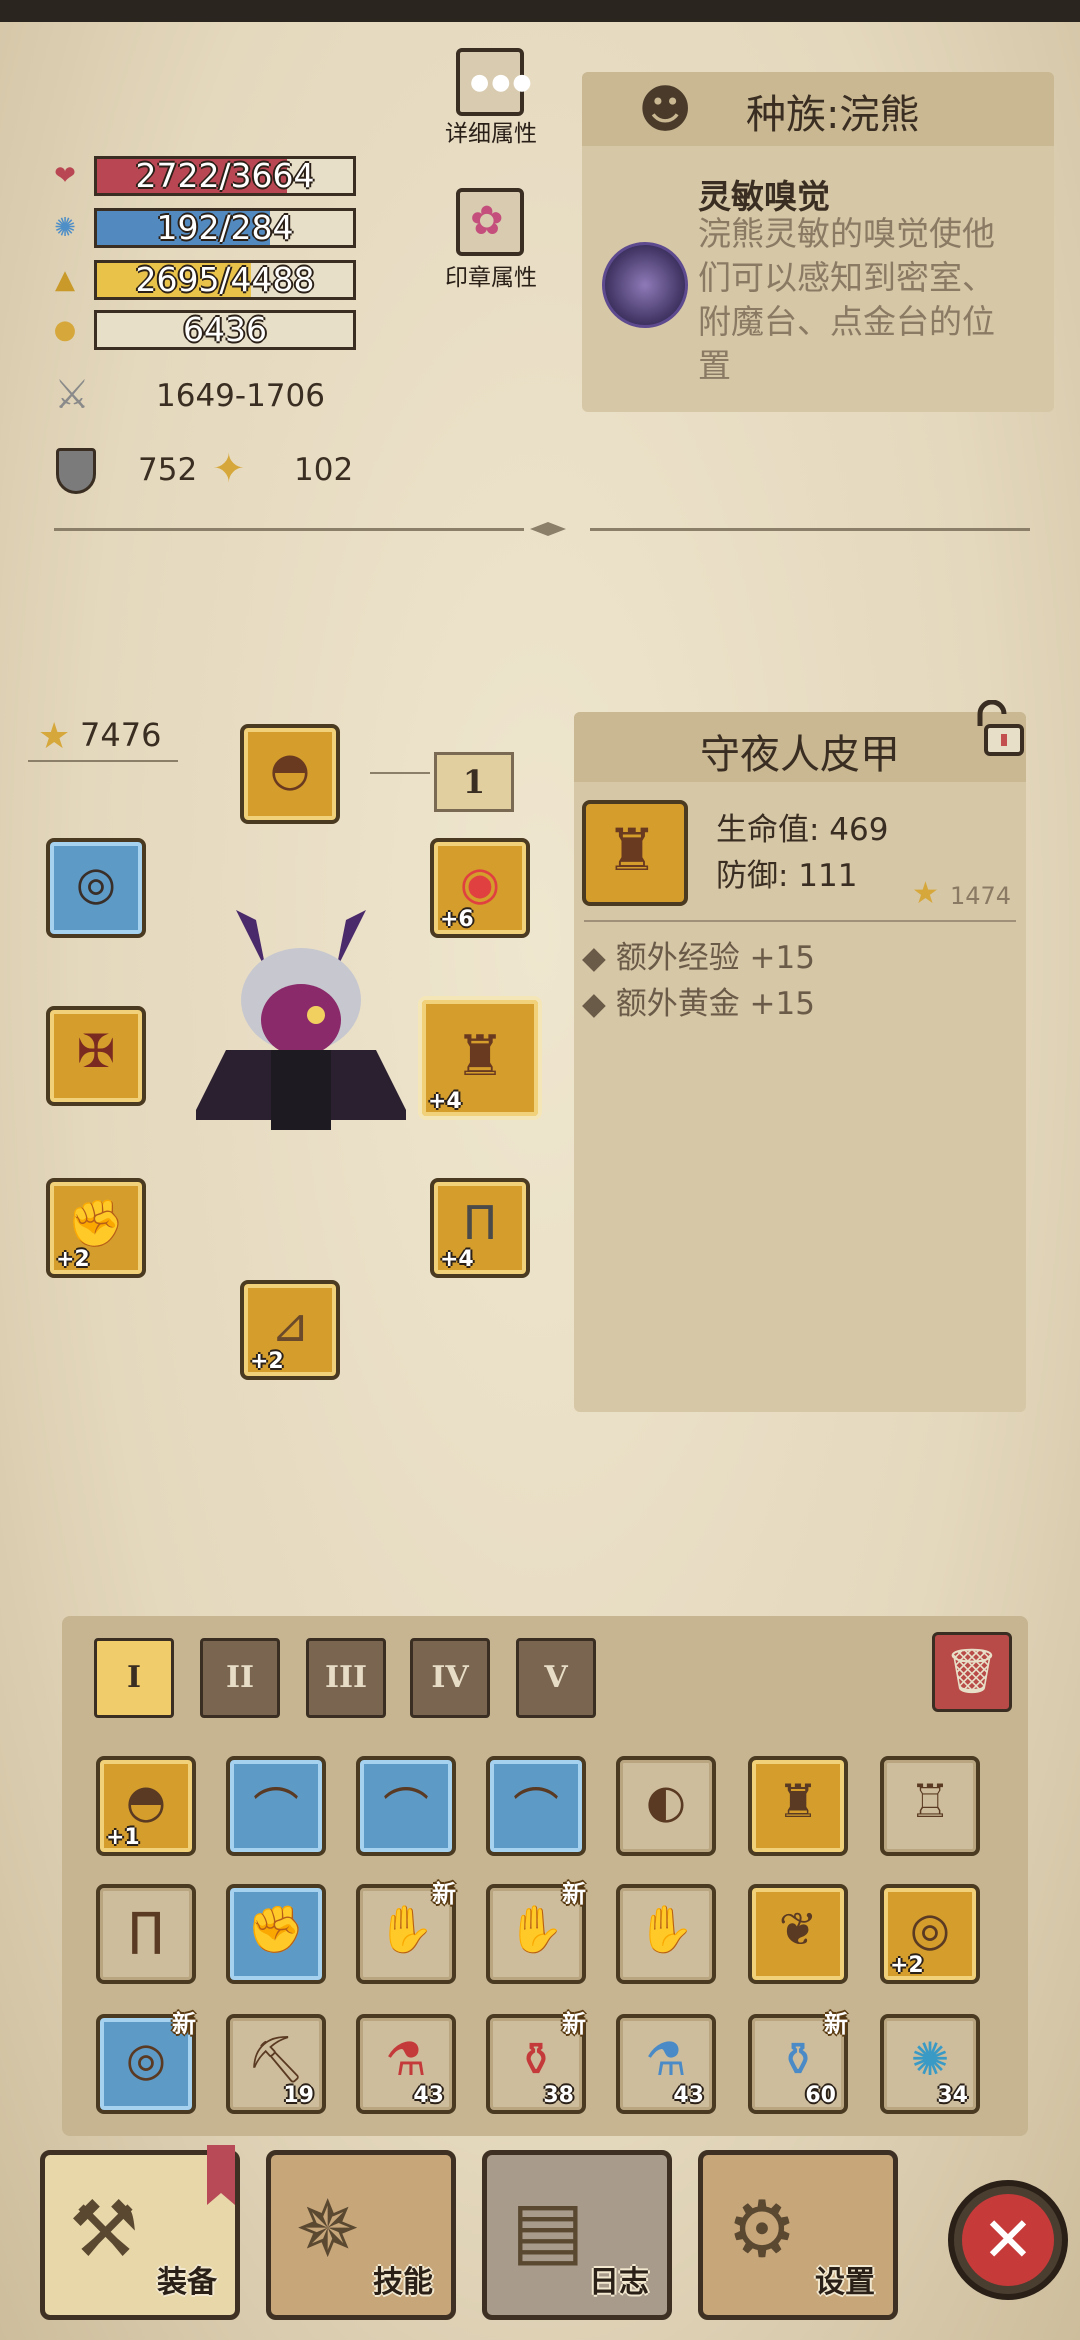 The image size is (1080, 2340). What do you see at coordinates (225, 175) in the screenshot?
I see `hp-value: 2722/3664` at bounding box center [225, 175].